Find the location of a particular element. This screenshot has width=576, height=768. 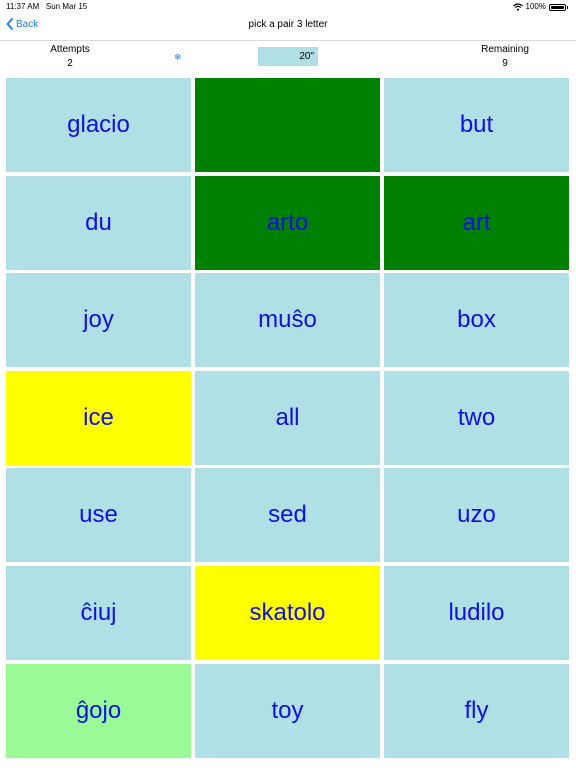

word-tile: joy is located at coordinates (98, 320).